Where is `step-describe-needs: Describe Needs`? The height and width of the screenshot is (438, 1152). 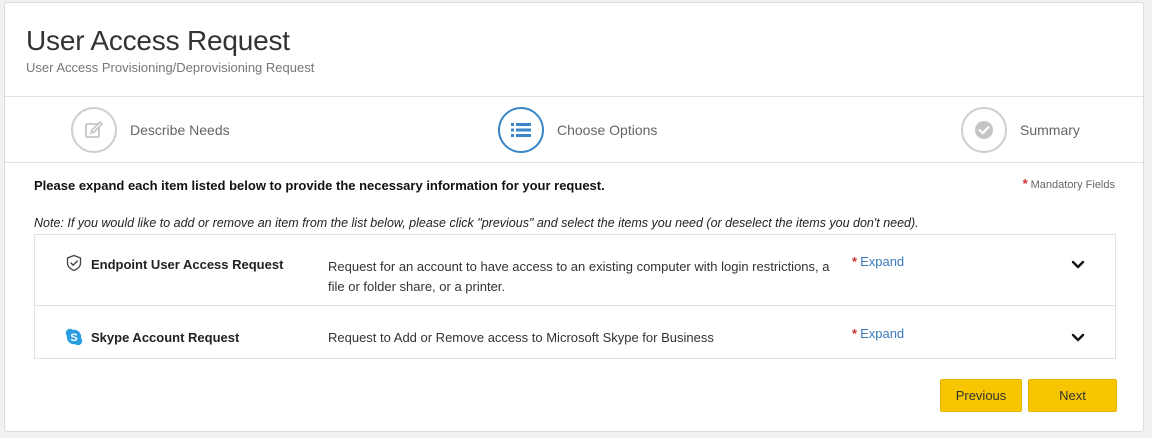 step-describe-needs: Describe Needs is located at coordinates (150, 130).